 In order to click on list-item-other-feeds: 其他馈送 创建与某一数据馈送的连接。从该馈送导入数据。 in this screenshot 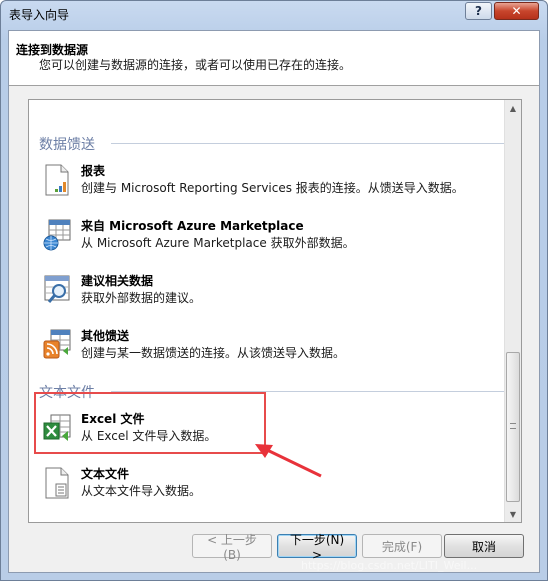, I will do `click(263, 349)`.